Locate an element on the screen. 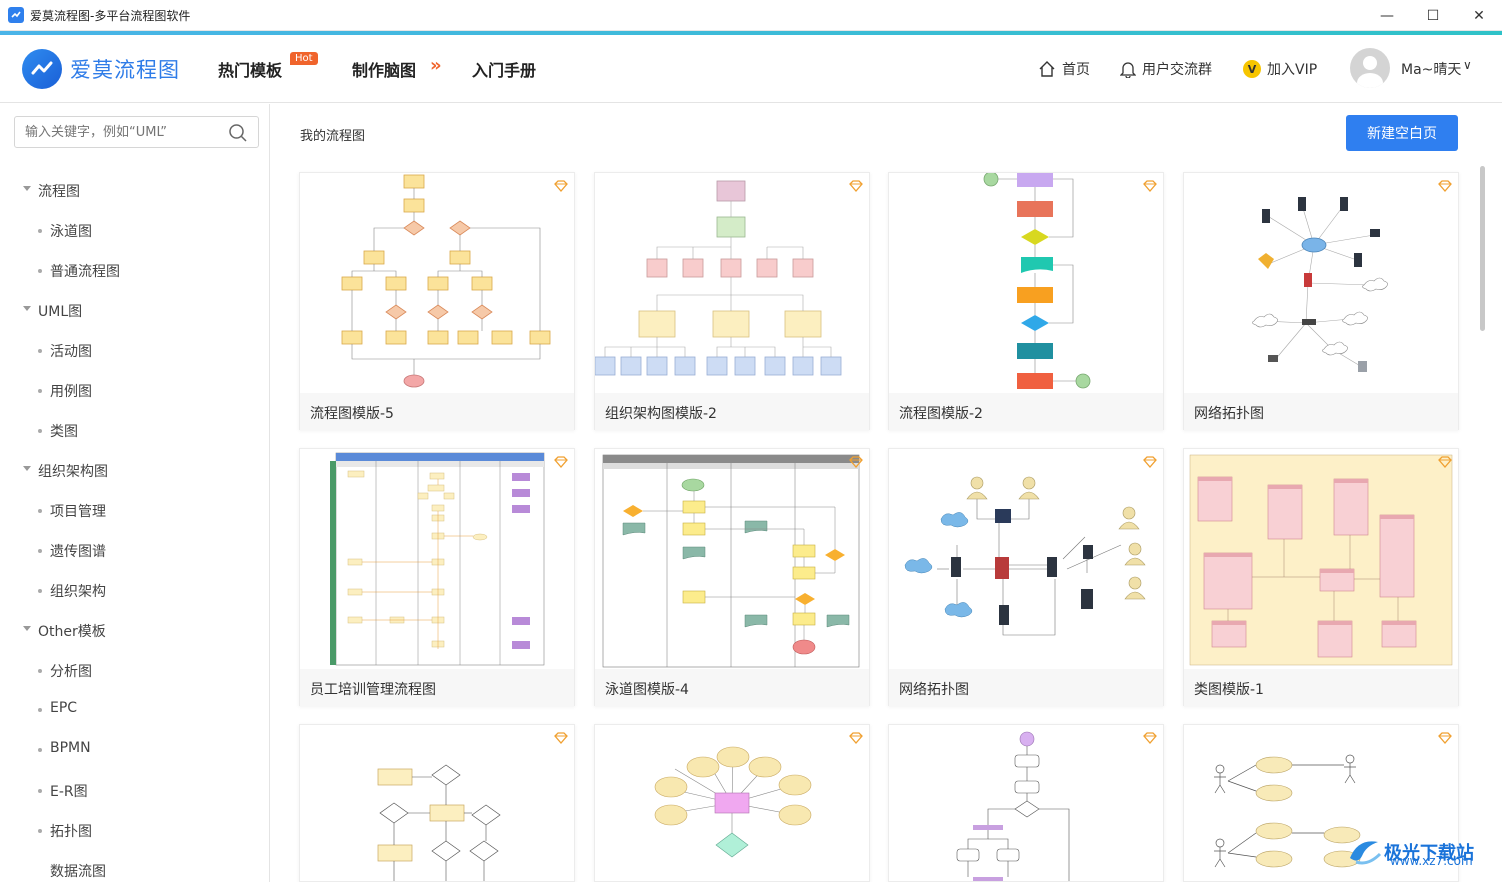  home-label: 首页 is located at coordinates (1076, 70).